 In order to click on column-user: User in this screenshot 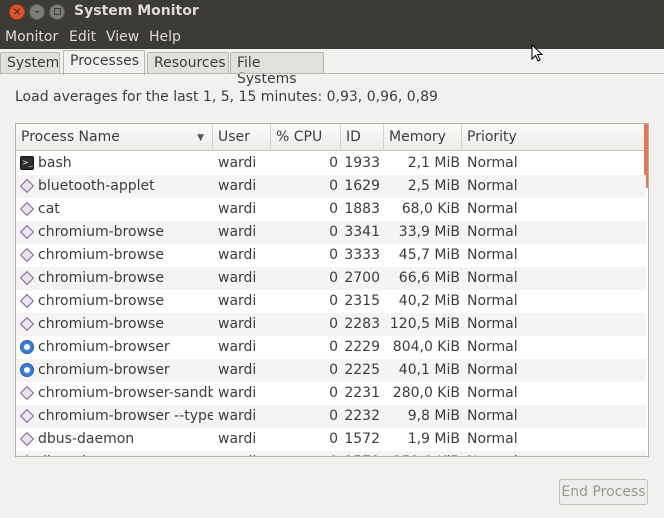, I will do `click(242, 137)`.